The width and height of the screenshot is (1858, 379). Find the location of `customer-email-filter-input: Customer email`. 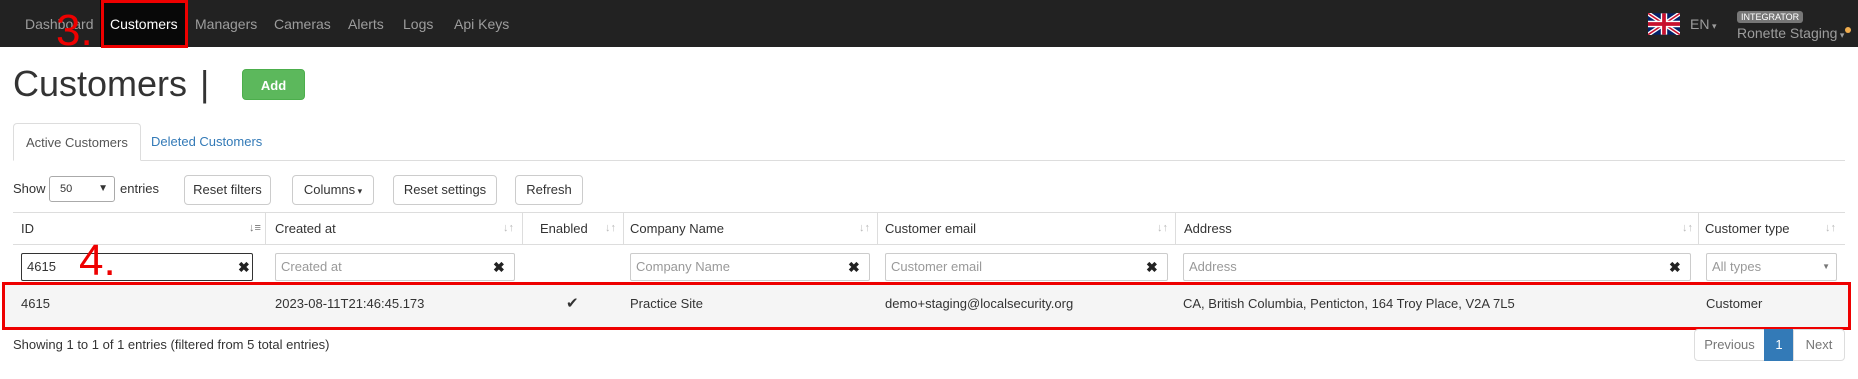

customer-email-filter-input: Customer email is located at coordinates (1026, 267).